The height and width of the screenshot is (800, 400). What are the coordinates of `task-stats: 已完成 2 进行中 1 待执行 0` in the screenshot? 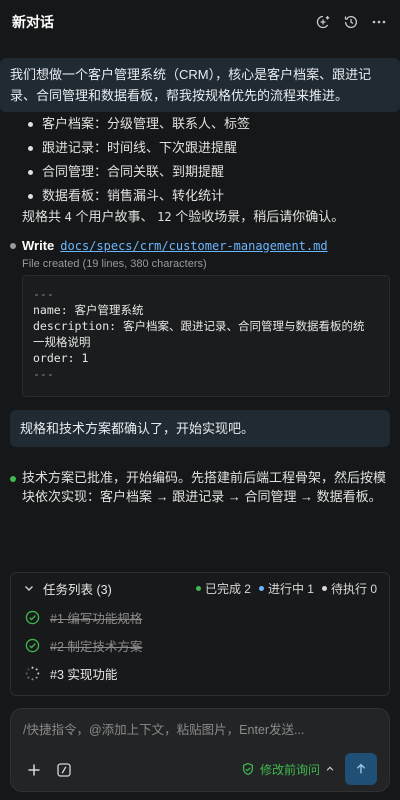 It's located at (286, 588).